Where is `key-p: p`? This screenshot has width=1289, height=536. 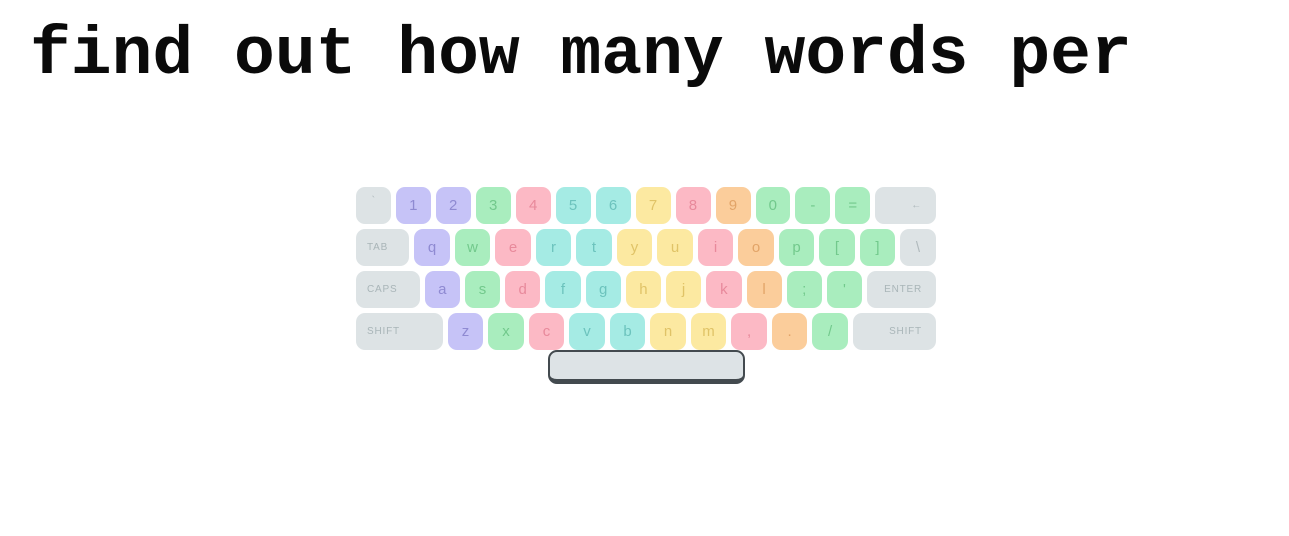
key-p: p is located at coordinates (796, 247).